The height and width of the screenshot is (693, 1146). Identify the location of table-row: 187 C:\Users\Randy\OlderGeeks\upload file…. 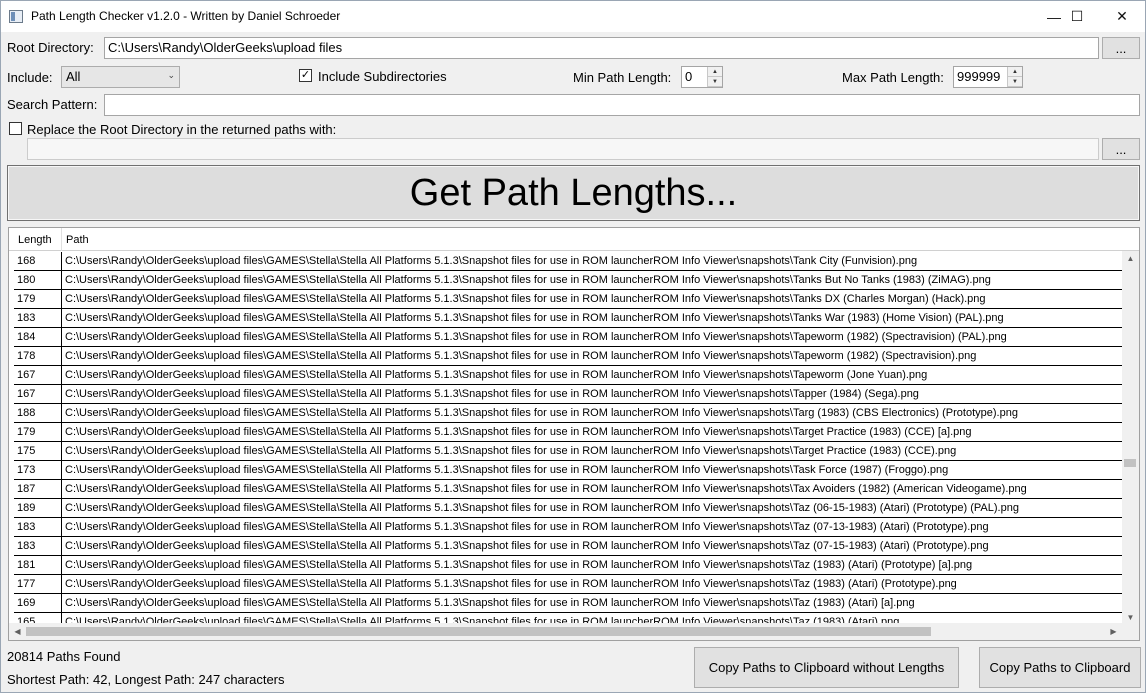
(568, 489).